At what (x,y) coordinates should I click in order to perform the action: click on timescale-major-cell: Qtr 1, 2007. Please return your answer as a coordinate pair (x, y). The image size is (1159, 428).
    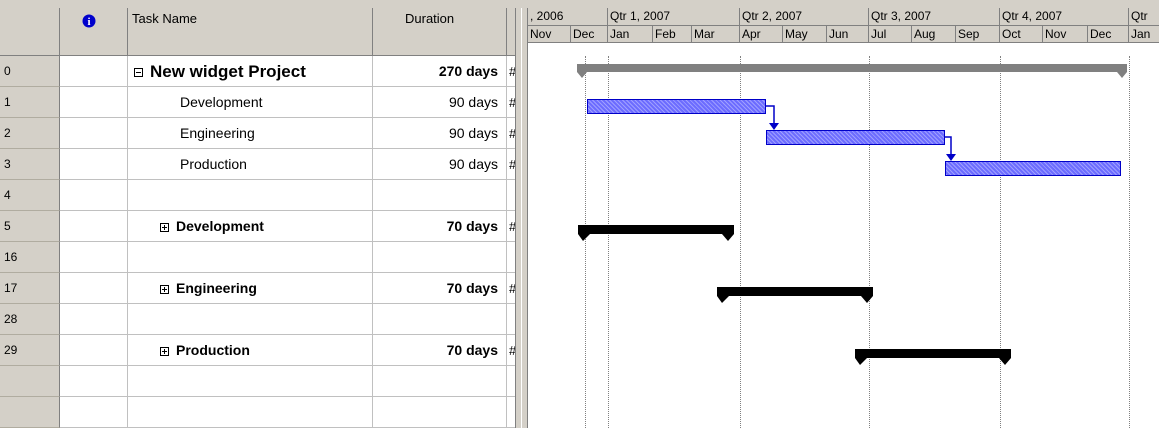
    Looking at the image, I should click on (674, 17).